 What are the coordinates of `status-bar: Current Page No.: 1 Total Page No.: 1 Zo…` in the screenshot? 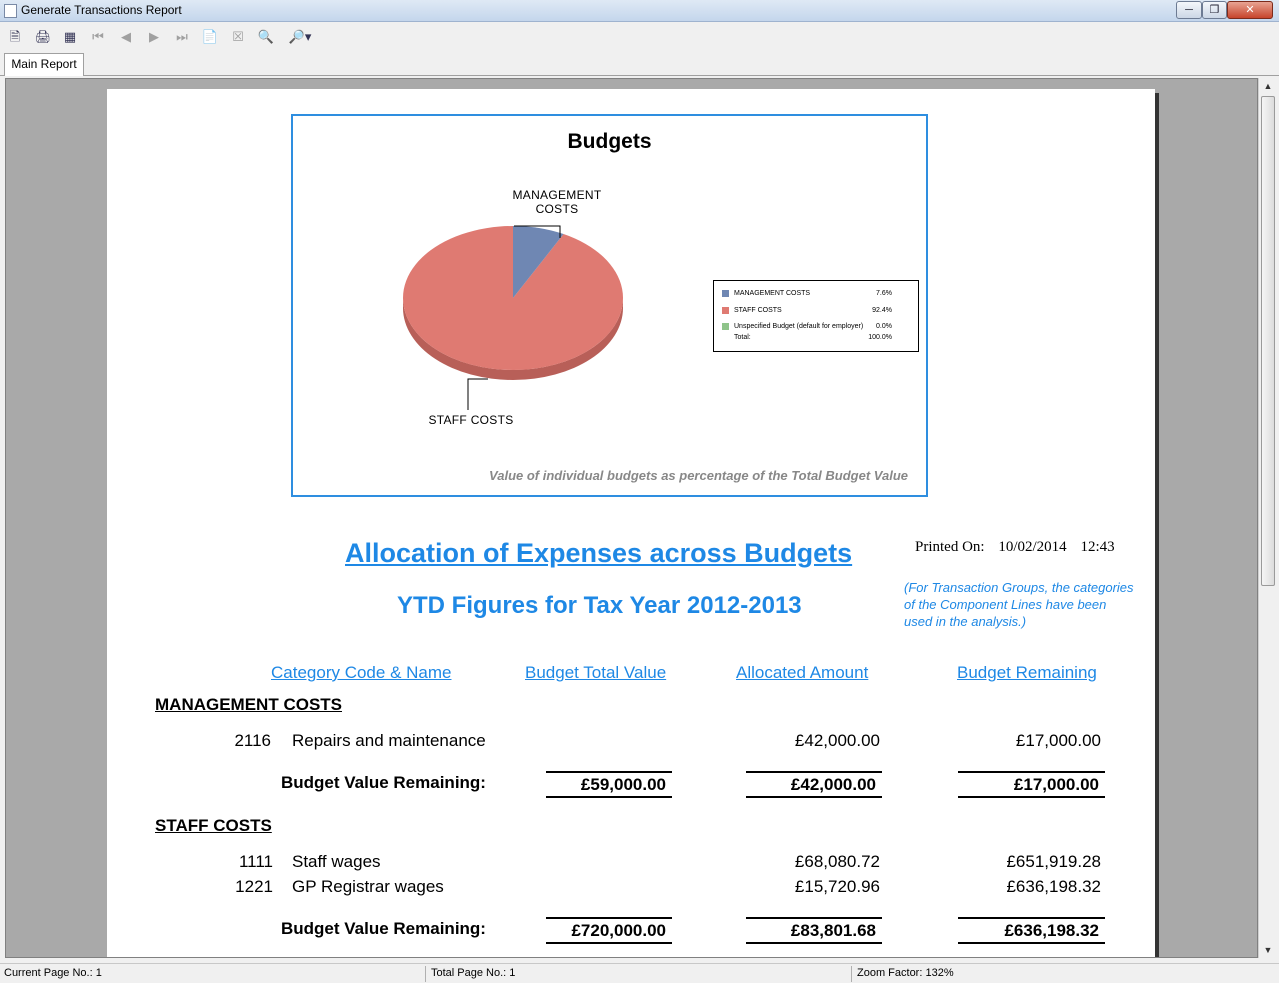 It's located at (639, 973).